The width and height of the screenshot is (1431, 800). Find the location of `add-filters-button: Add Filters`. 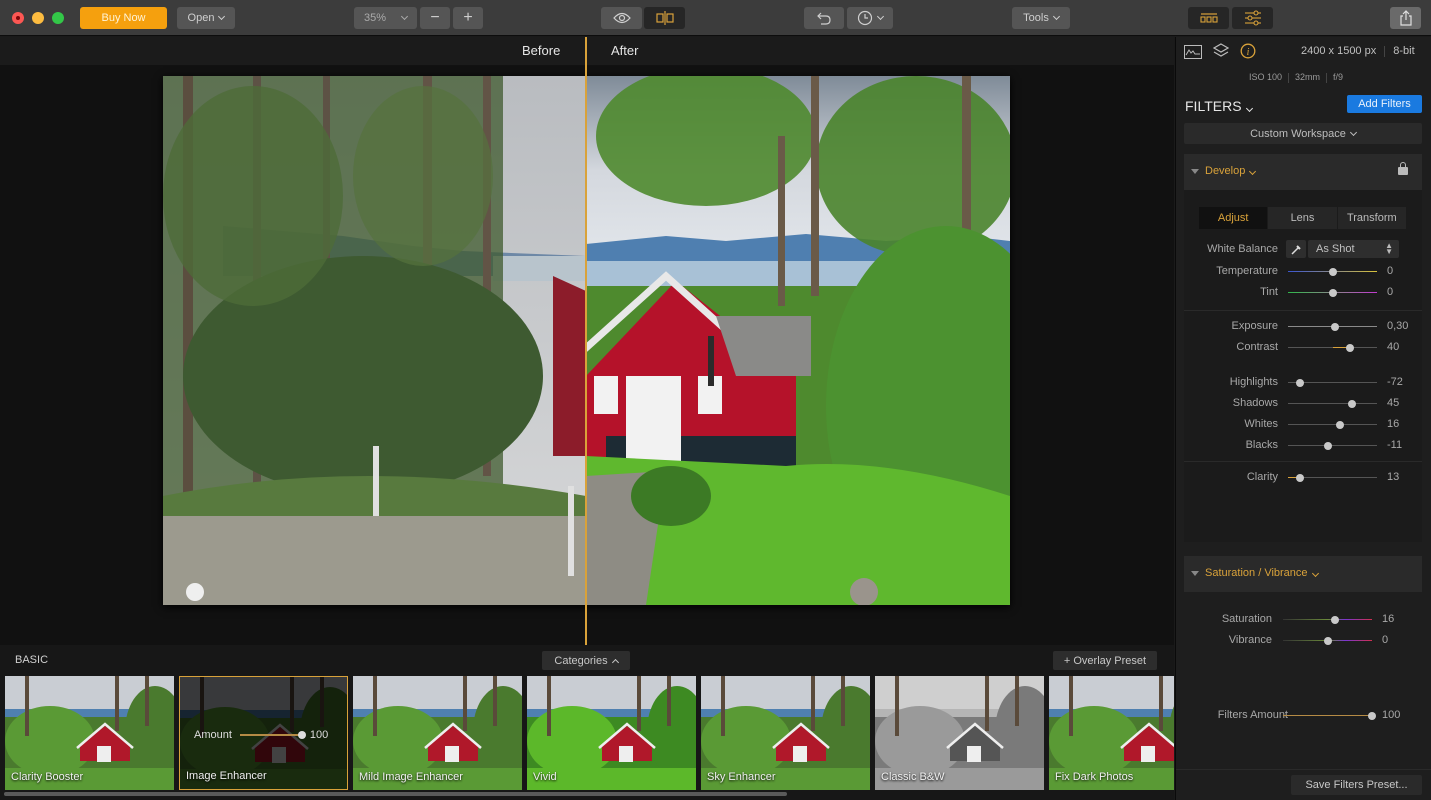

add-filters-button: Add Filters is located at coordinates (1384, 104).